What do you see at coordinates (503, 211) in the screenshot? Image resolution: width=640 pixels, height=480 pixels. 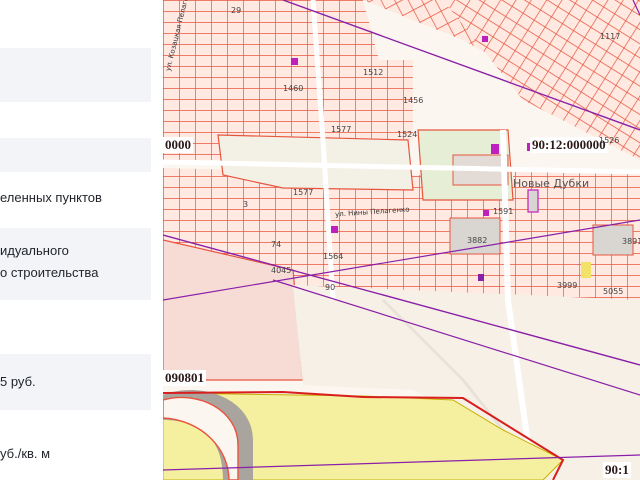 I see `parcel-number: 1591` at bounding box center [503, 211].